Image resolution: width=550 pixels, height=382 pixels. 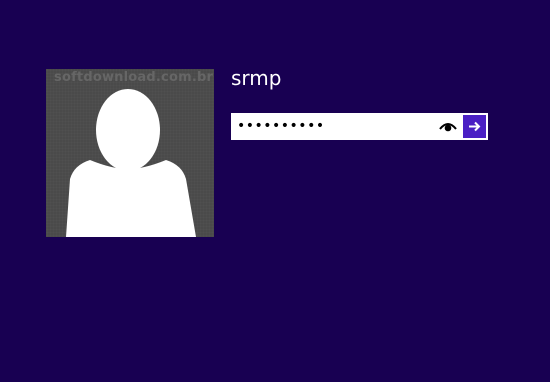 I want to click on user-silhouette-icon, so click(x=131, y=163).